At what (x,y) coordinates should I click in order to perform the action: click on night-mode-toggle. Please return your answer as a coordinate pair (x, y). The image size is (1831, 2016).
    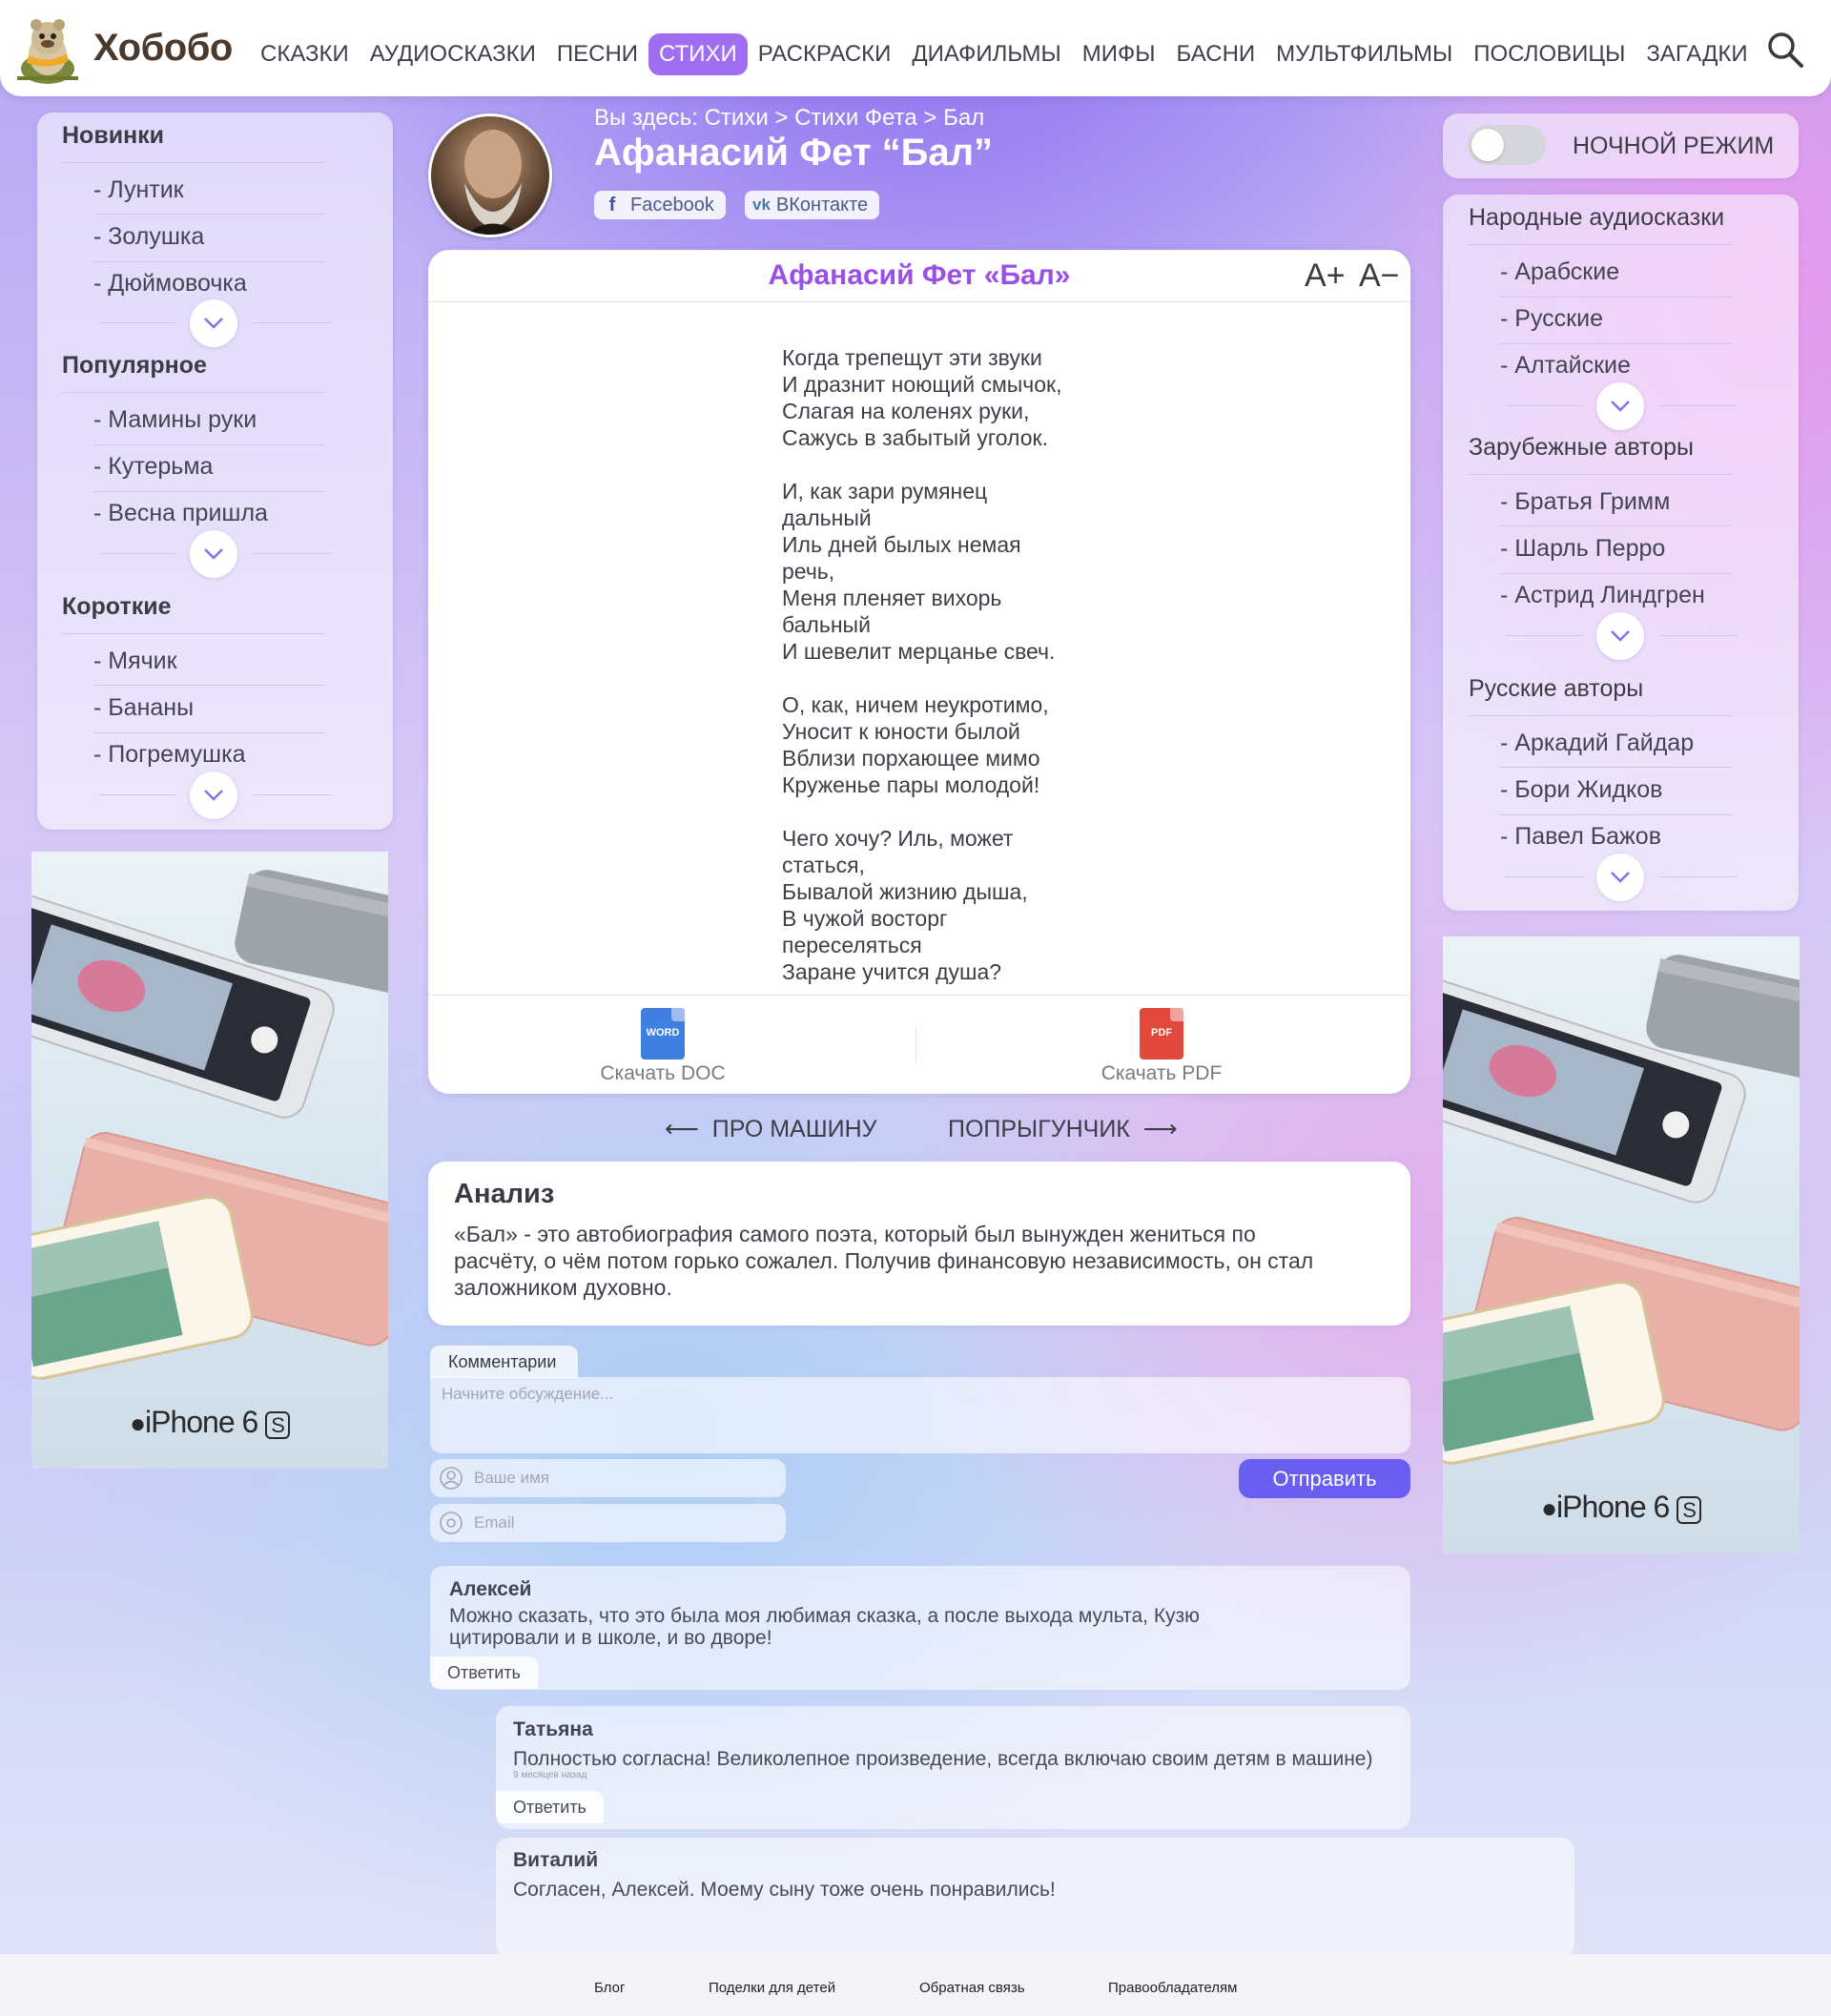
    Looking at the image, I should click on (1507, 145).